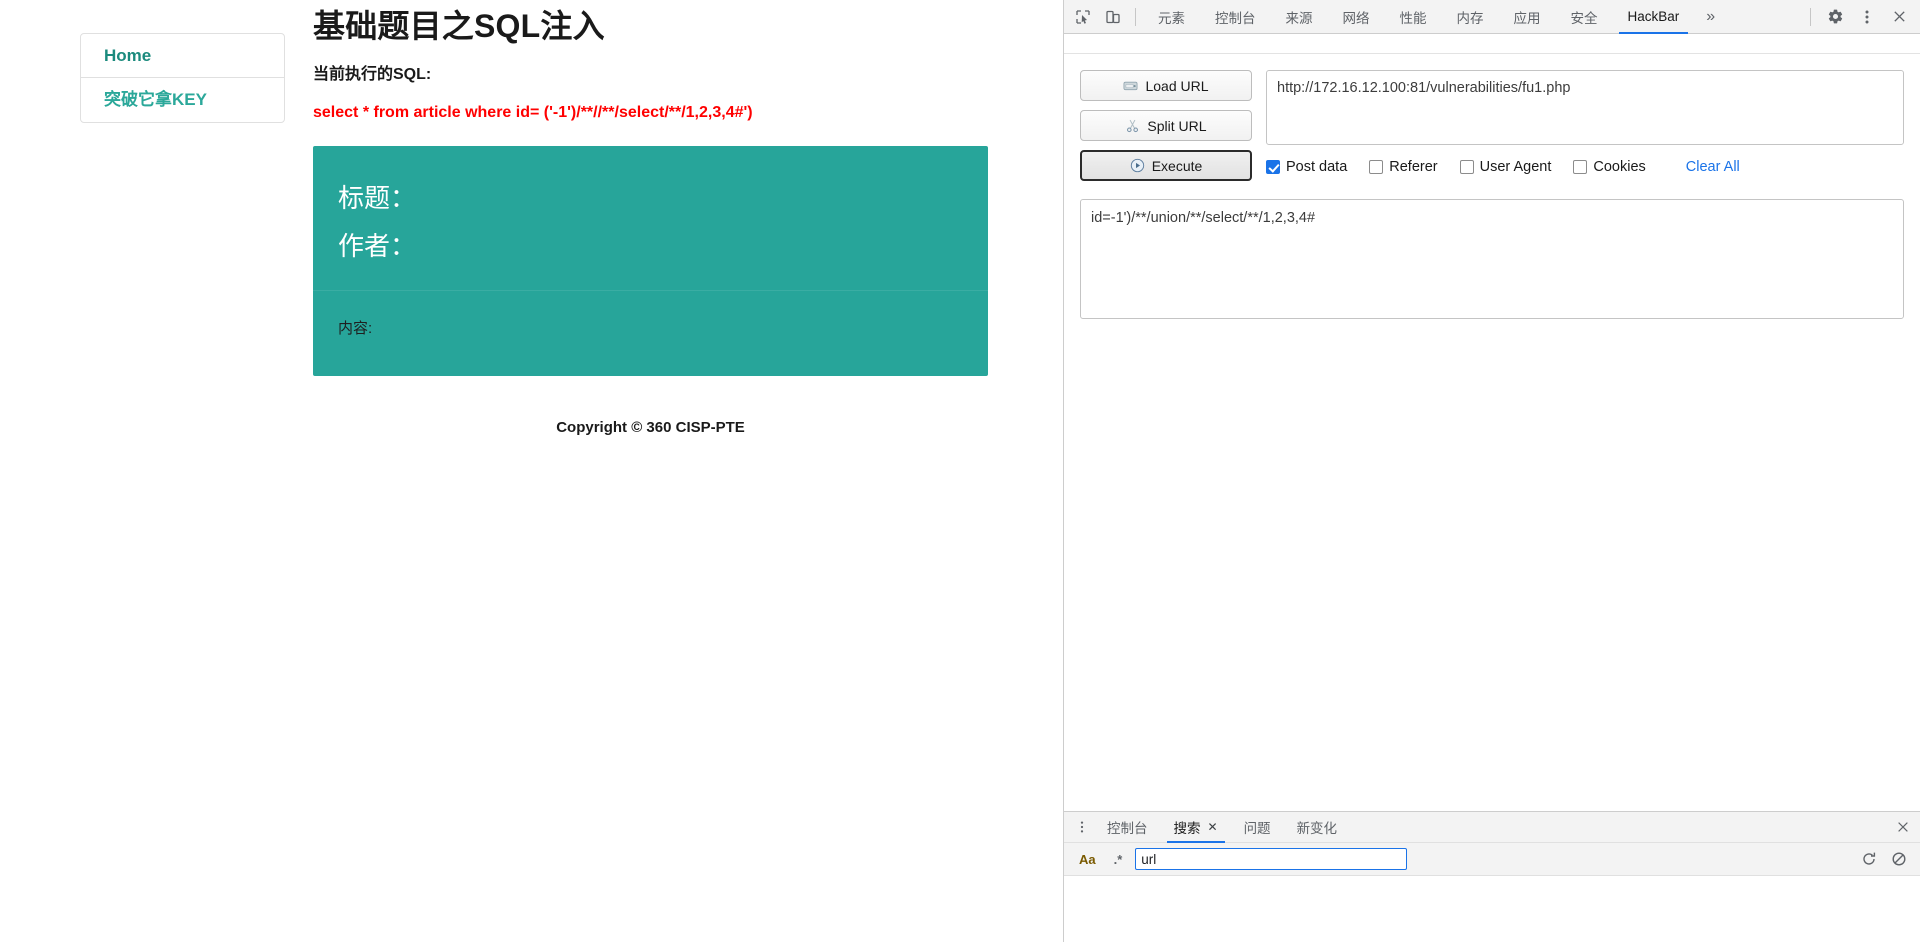 The width and height of the screenshot is (1920, 942). I want to click on devtools-toolbar-actions, so click(1859, 17).